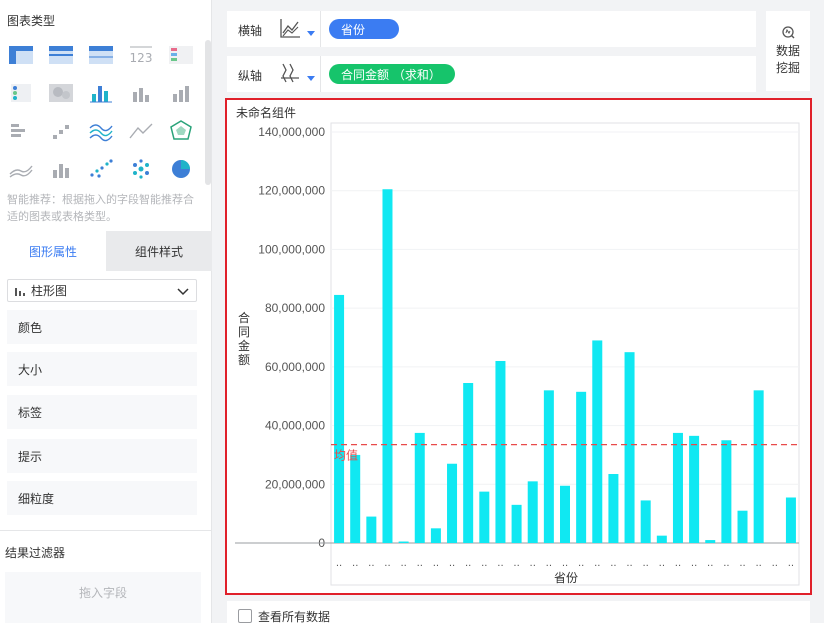 The image size is (824, 623). I want to click on data-mining-label: 数据挖掘, so click(787, 59).